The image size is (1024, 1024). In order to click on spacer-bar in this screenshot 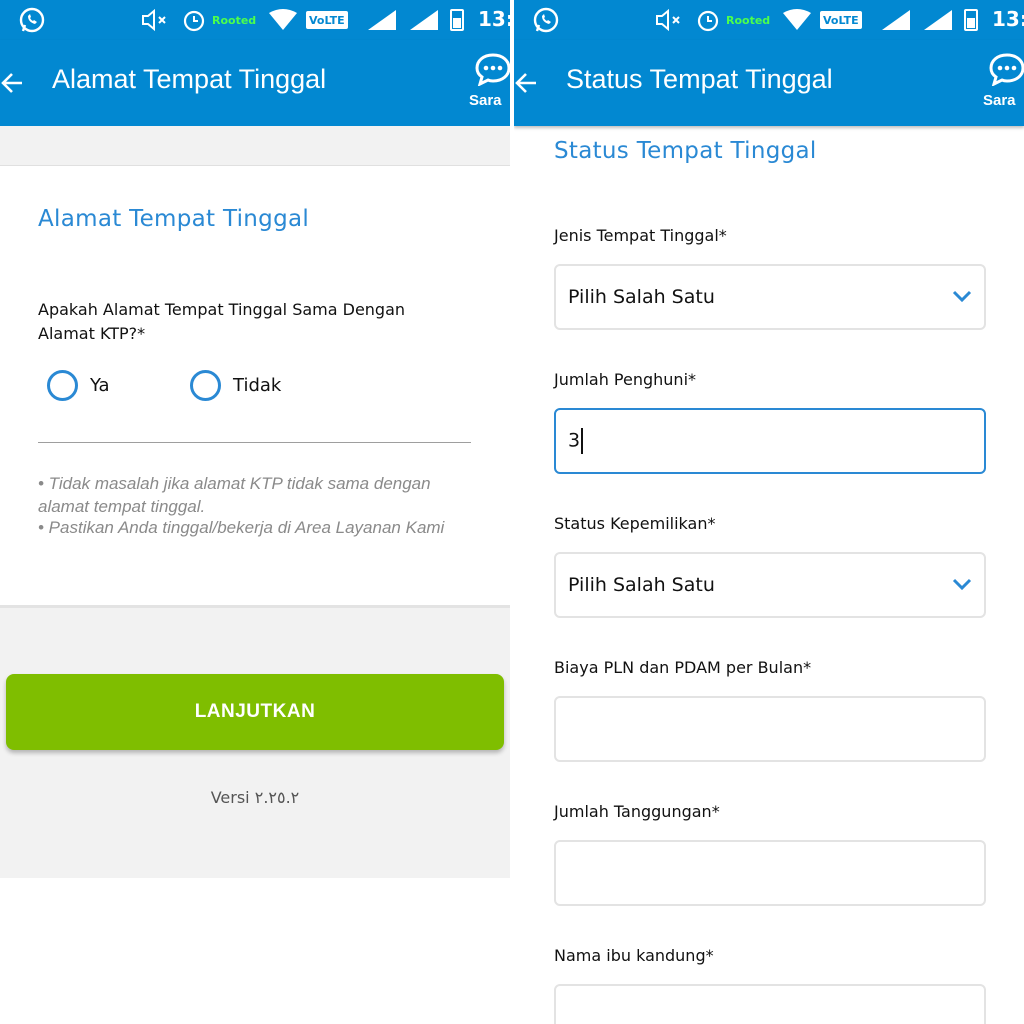, I will do `click(255, 146)`.